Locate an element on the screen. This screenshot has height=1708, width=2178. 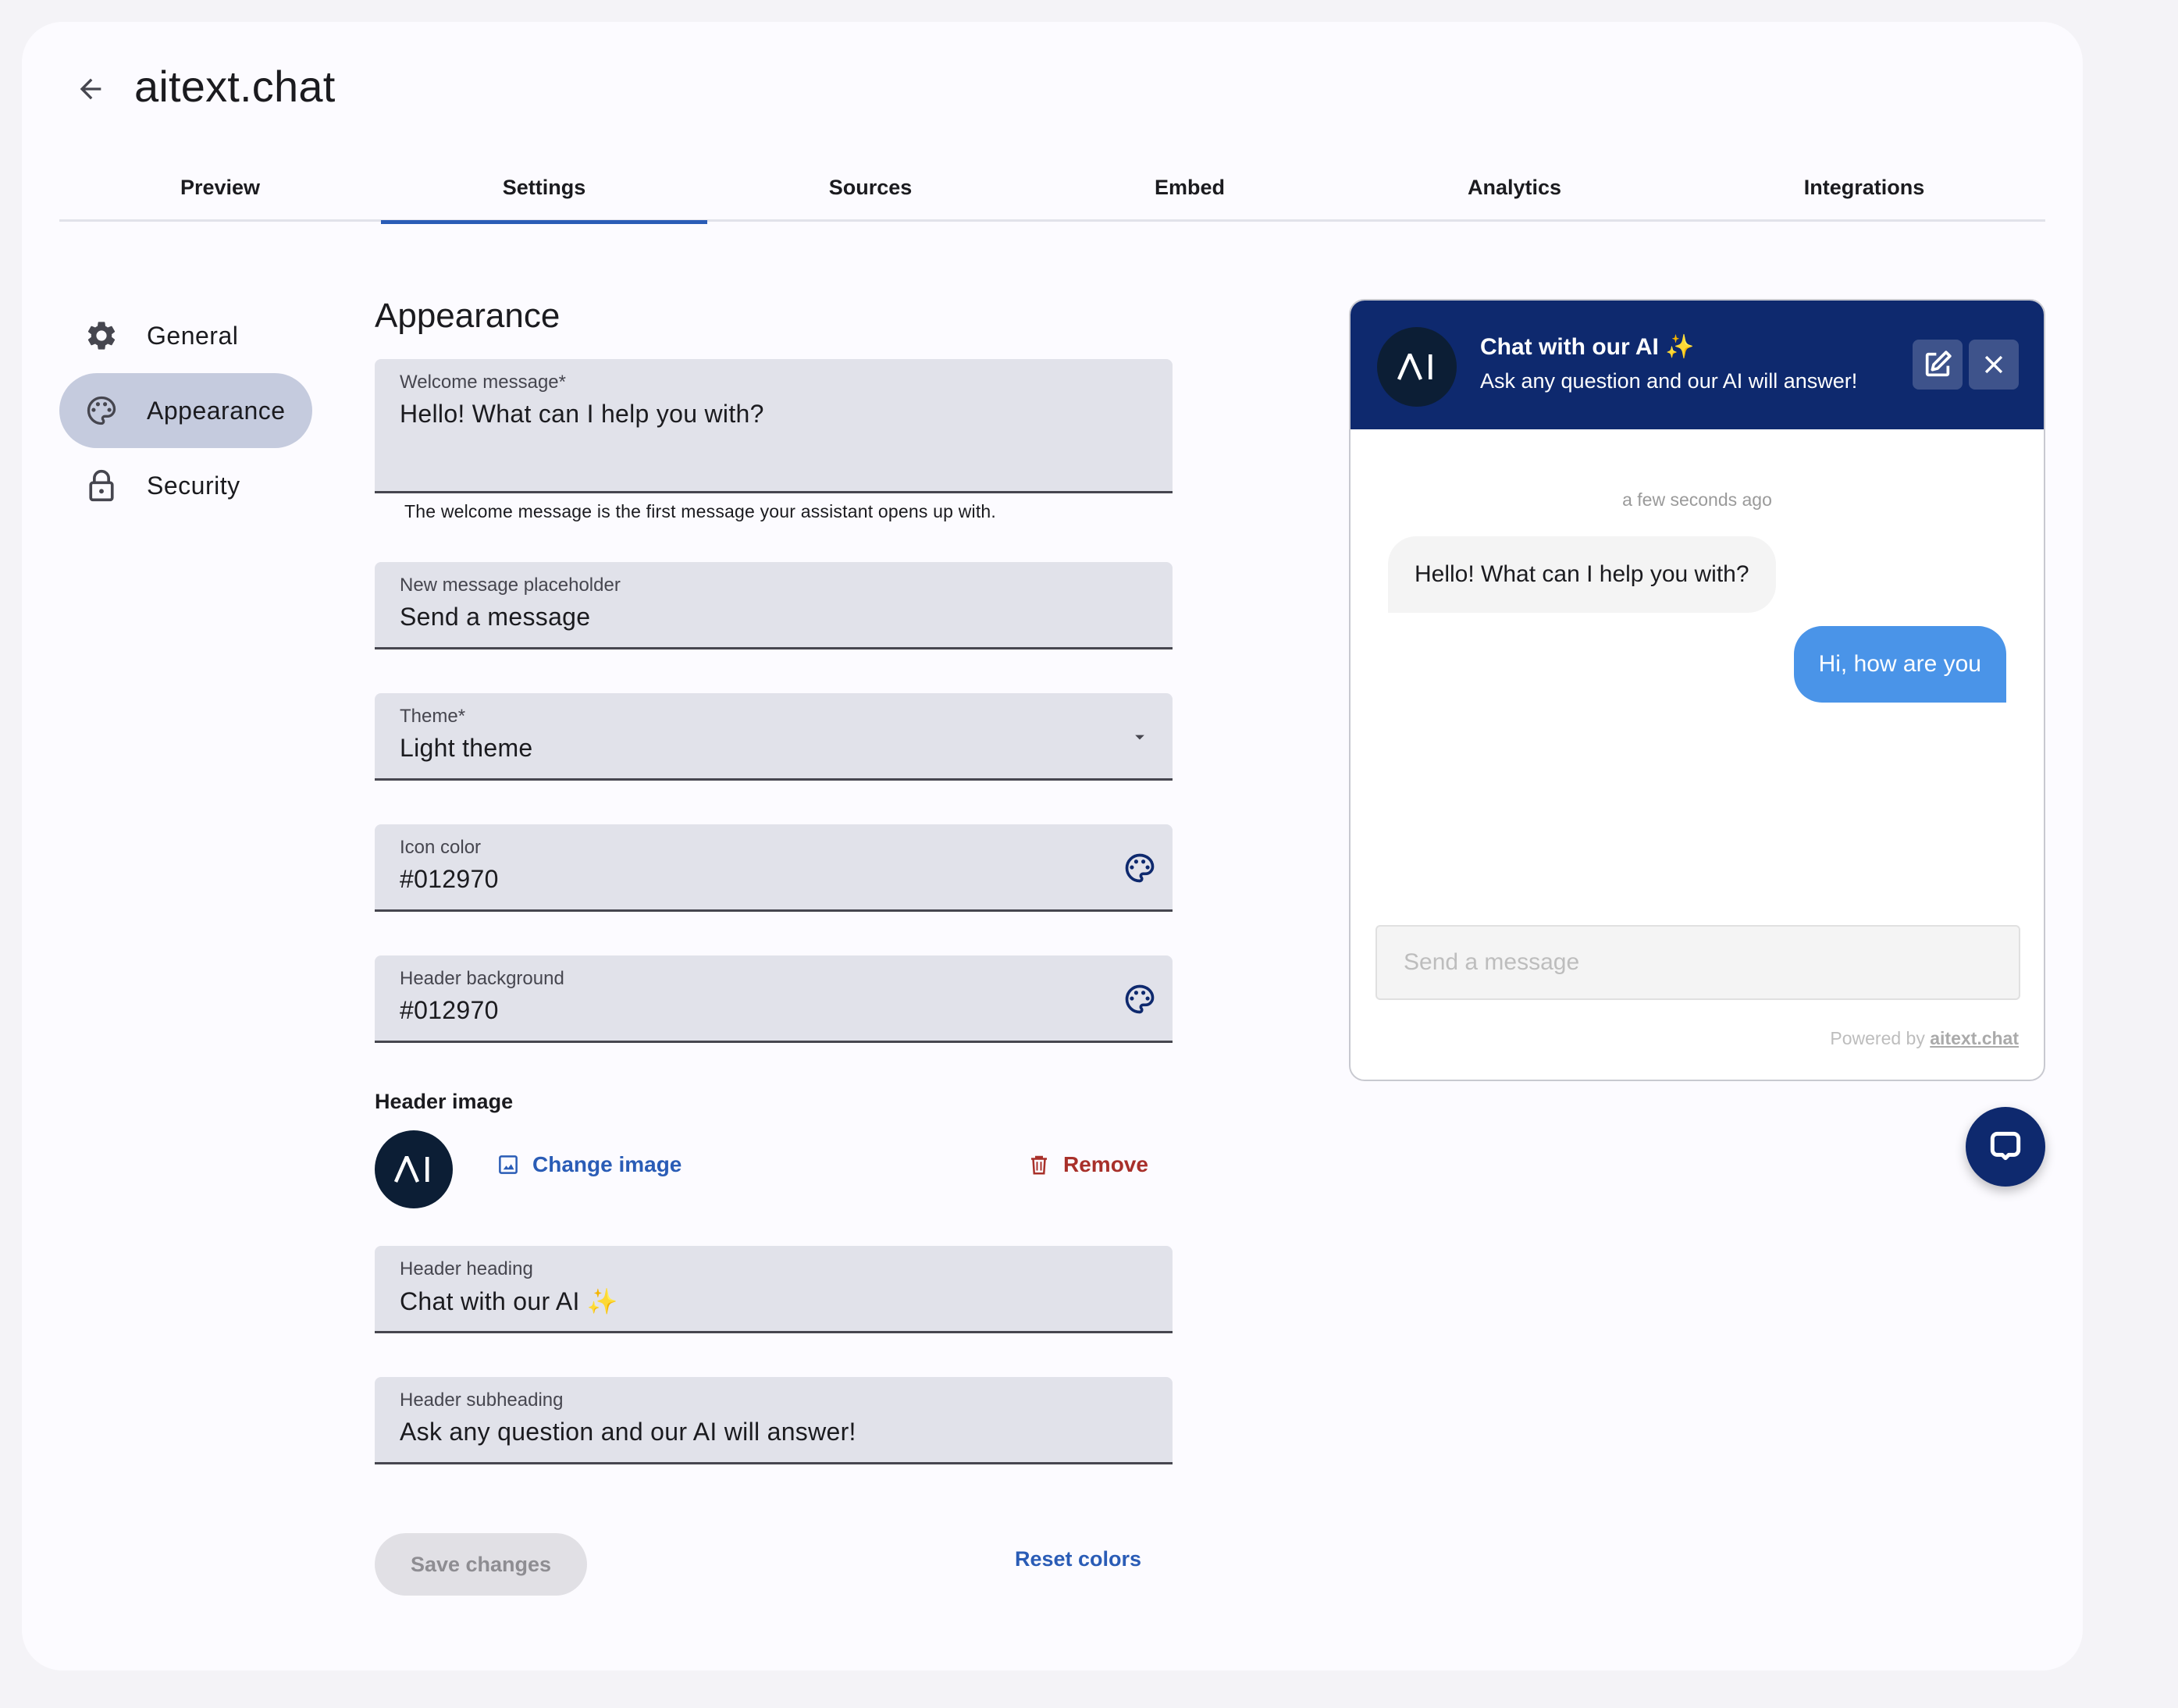
tab-label: Analytics is located at coordinates (1514, 187).